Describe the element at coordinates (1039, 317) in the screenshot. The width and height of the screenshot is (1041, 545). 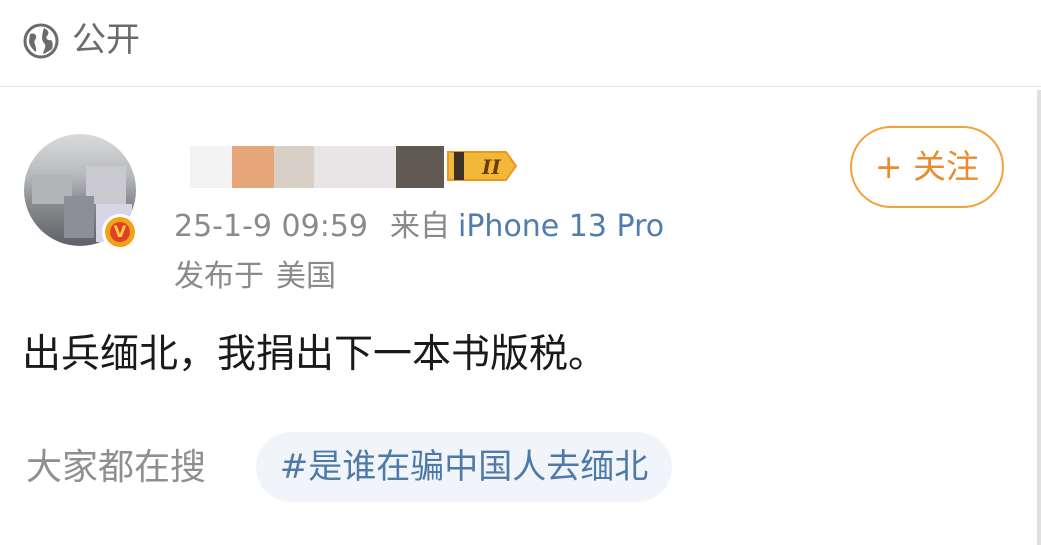
I see `scrollbar` at that location.